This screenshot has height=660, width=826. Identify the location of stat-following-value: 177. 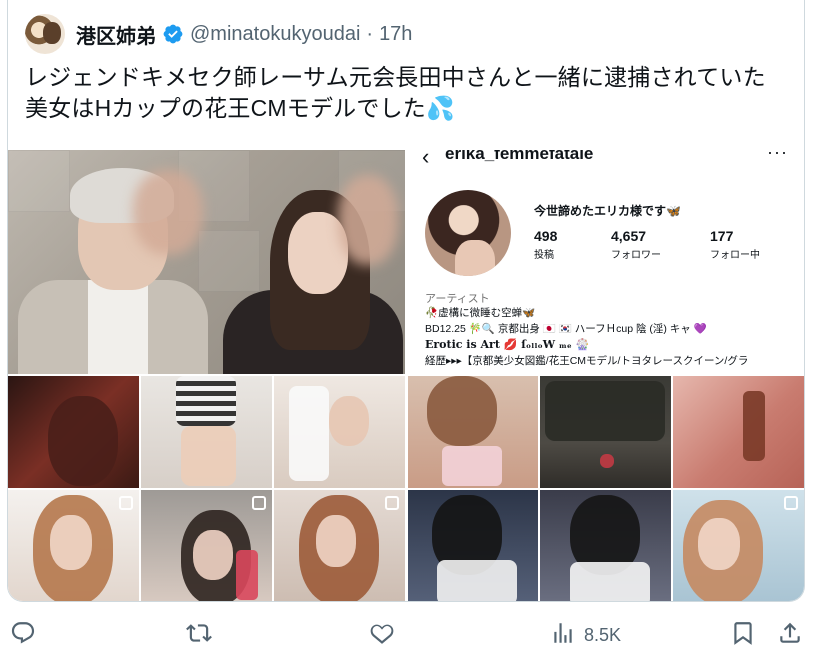
(722, 236).